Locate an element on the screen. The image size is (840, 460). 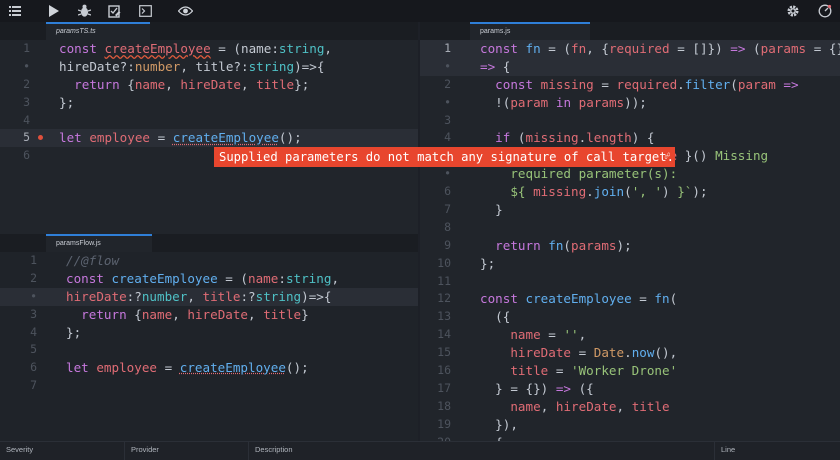
code-line: • required parameter(s): is located at coordinates (630, 174).